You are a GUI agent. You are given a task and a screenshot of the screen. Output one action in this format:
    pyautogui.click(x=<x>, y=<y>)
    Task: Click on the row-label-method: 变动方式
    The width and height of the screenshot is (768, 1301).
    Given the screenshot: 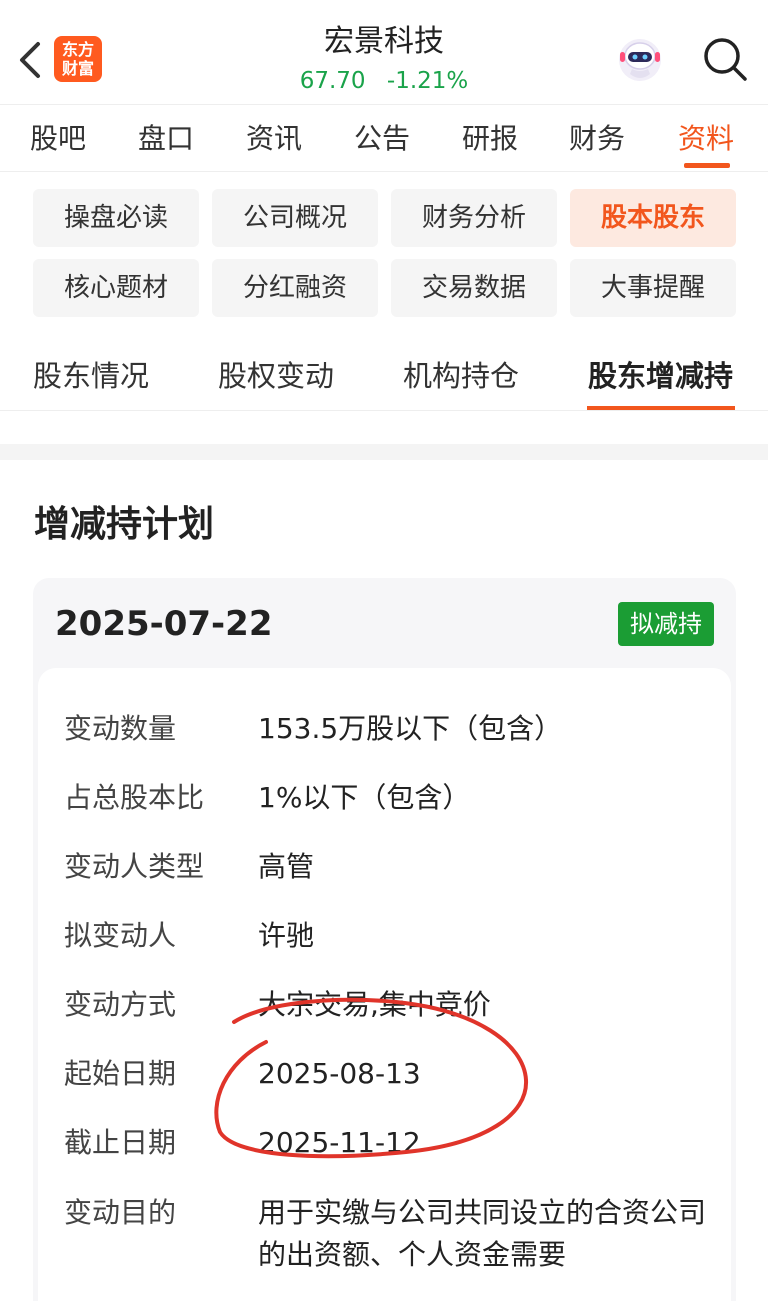 What is the action you would take?
    pyautogui.click(x=120, y=1004)
    